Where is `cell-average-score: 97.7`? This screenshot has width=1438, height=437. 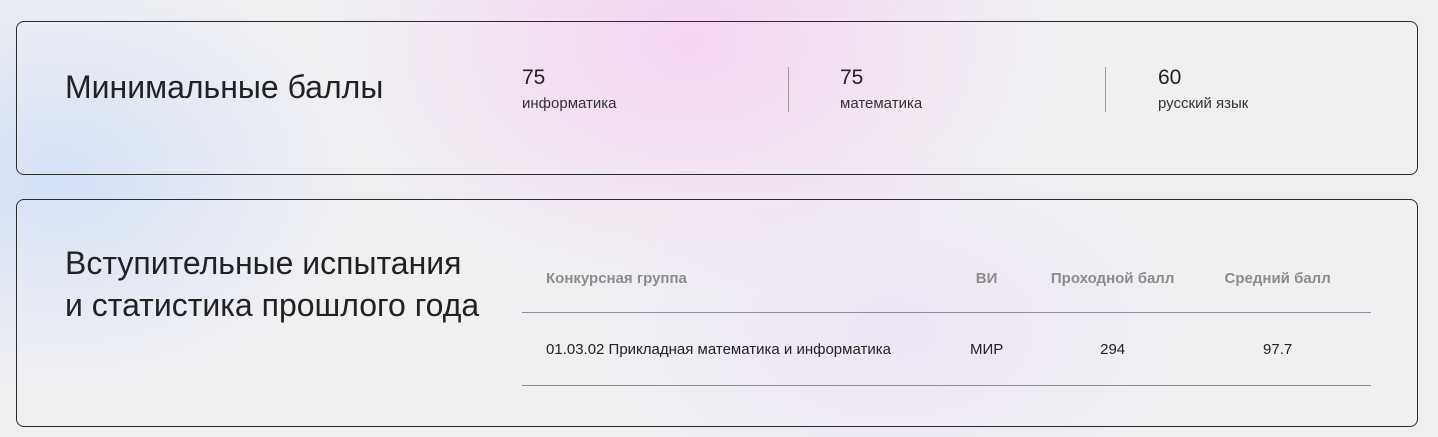
cell-average-score: 97.7 is located at coordinates (1277, 349).